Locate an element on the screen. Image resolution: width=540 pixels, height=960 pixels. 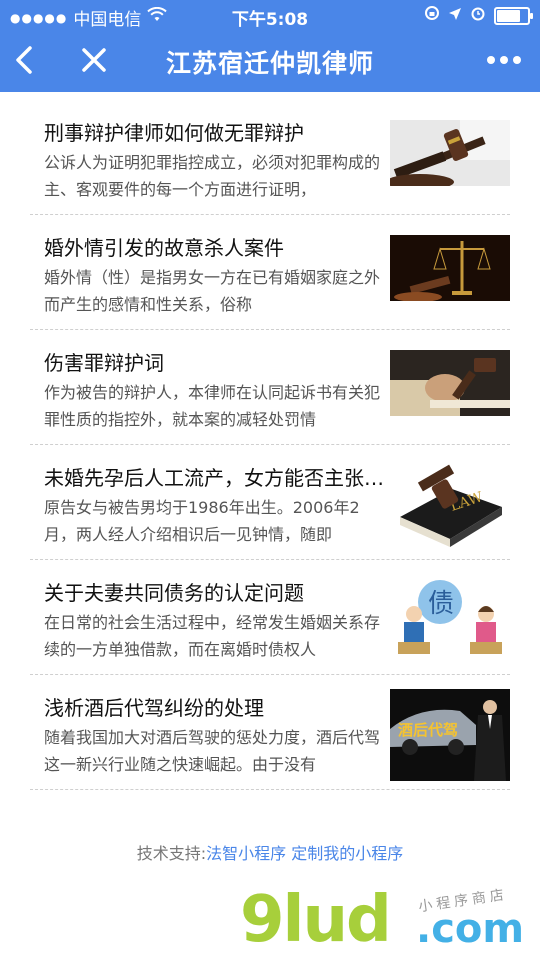
battery-icon is located at coordinates (513, 15).